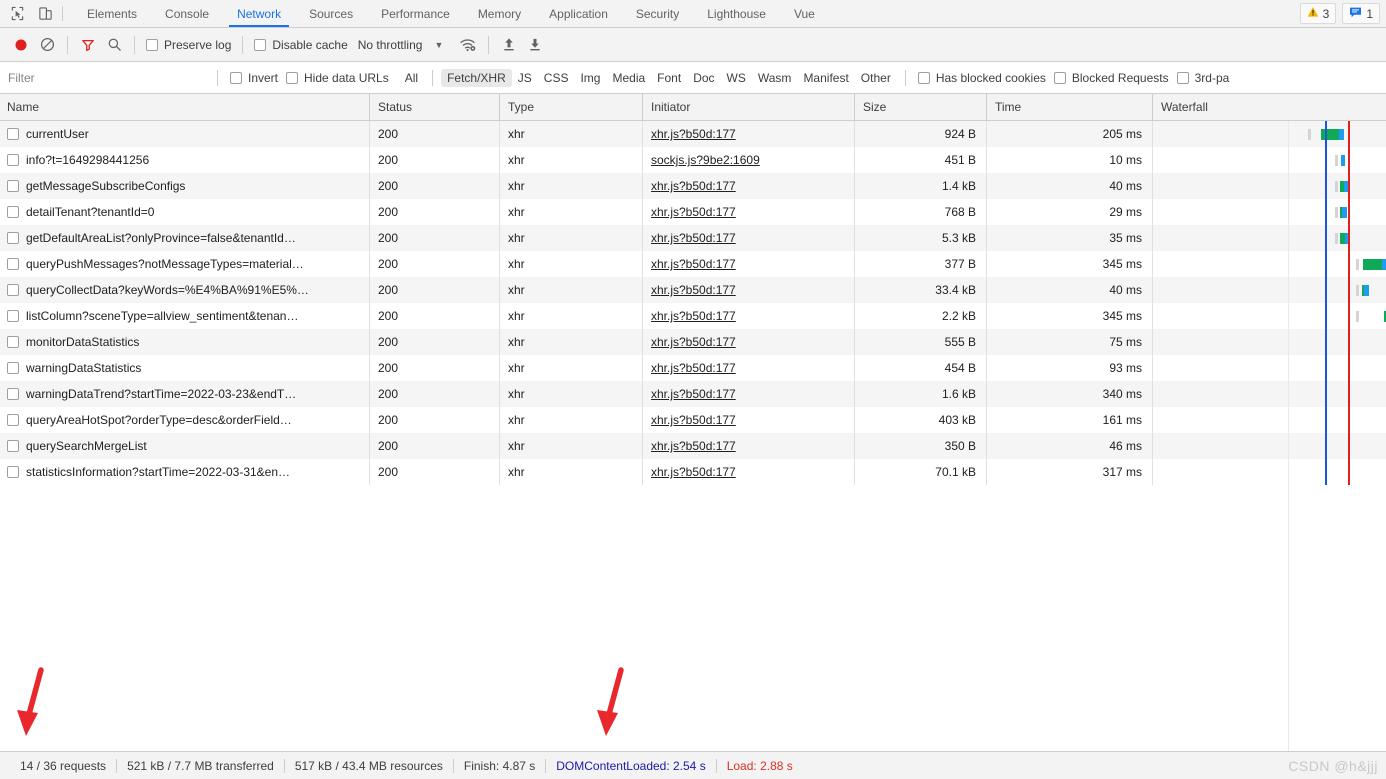 The height and width of the screenshot is (779, 1386). What do you see at coordinates (438, 45) in the screenshot?
I see `chevron-down-icon: ▼` at bounding box center [438, 45].